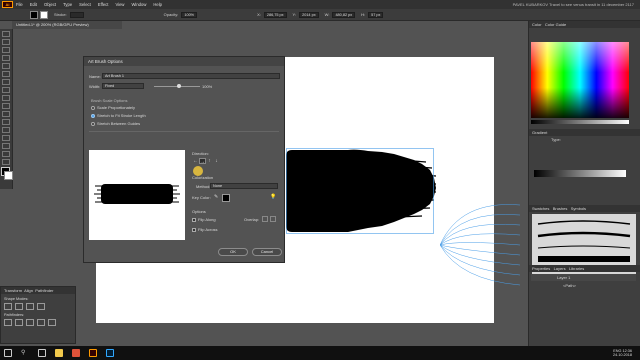 The width and height of the screenshot is (640, 360). I want to click on magic-wand-tool-icon, so click(6, 50).